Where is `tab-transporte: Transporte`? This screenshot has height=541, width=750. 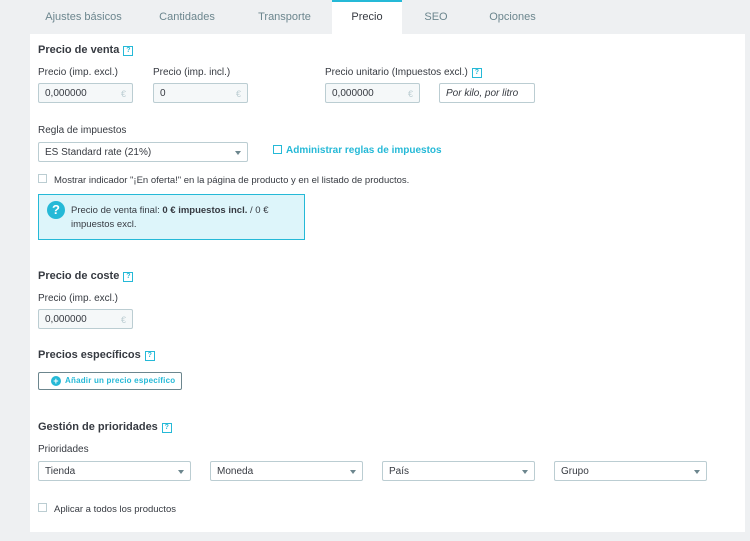 tab-transporte: Transporte is located at coordinates (284, 17).